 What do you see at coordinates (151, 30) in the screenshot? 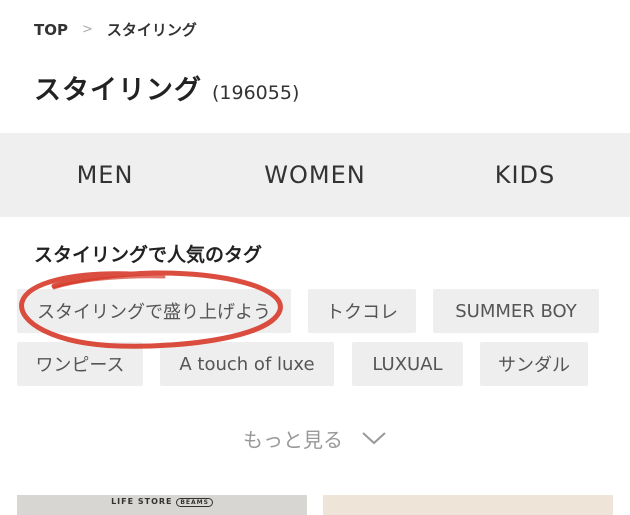
I see `breadcrumb-current: スタイリング` at bounding box center [151, 30].